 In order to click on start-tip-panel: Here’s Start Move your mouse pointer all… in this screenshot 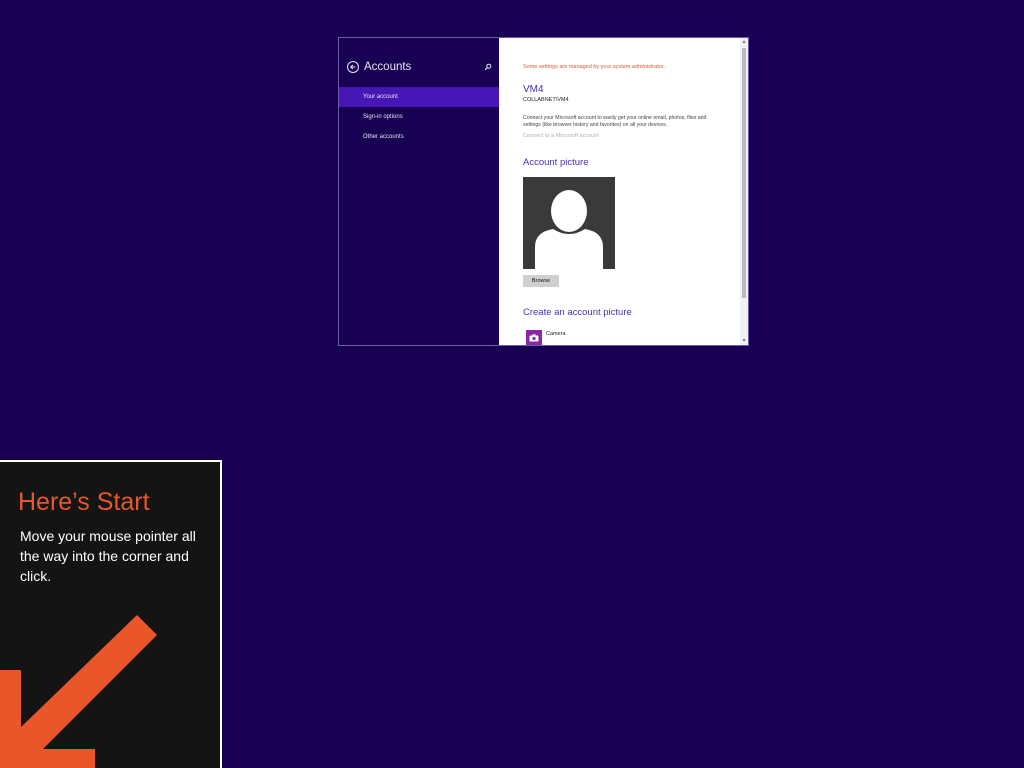, I will do `click(111, 614)`.